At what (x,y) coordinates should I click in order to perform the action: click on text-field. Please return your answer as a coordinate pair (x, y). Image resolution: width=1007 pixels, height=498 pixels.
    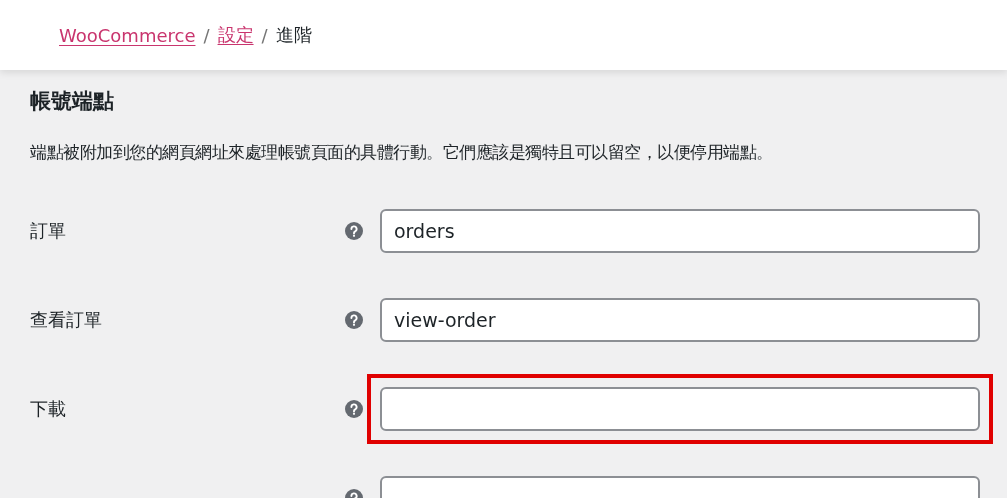
    Looking at the image, I should click on (680, 408).